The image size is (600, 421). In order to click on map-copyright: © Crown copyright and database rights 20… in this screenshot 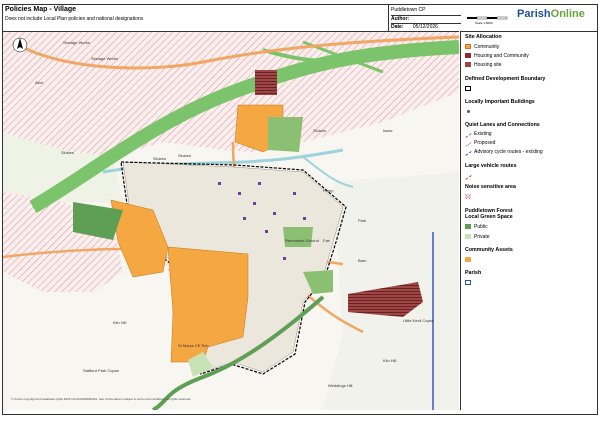, I will do `click(101, 399)`.